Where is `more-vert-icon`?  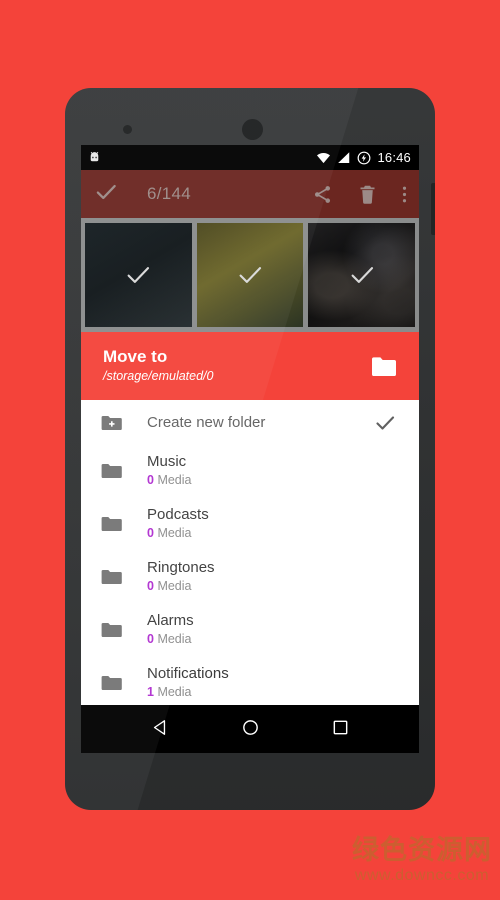 more-vert-icon is located at coordinates (404, 194).